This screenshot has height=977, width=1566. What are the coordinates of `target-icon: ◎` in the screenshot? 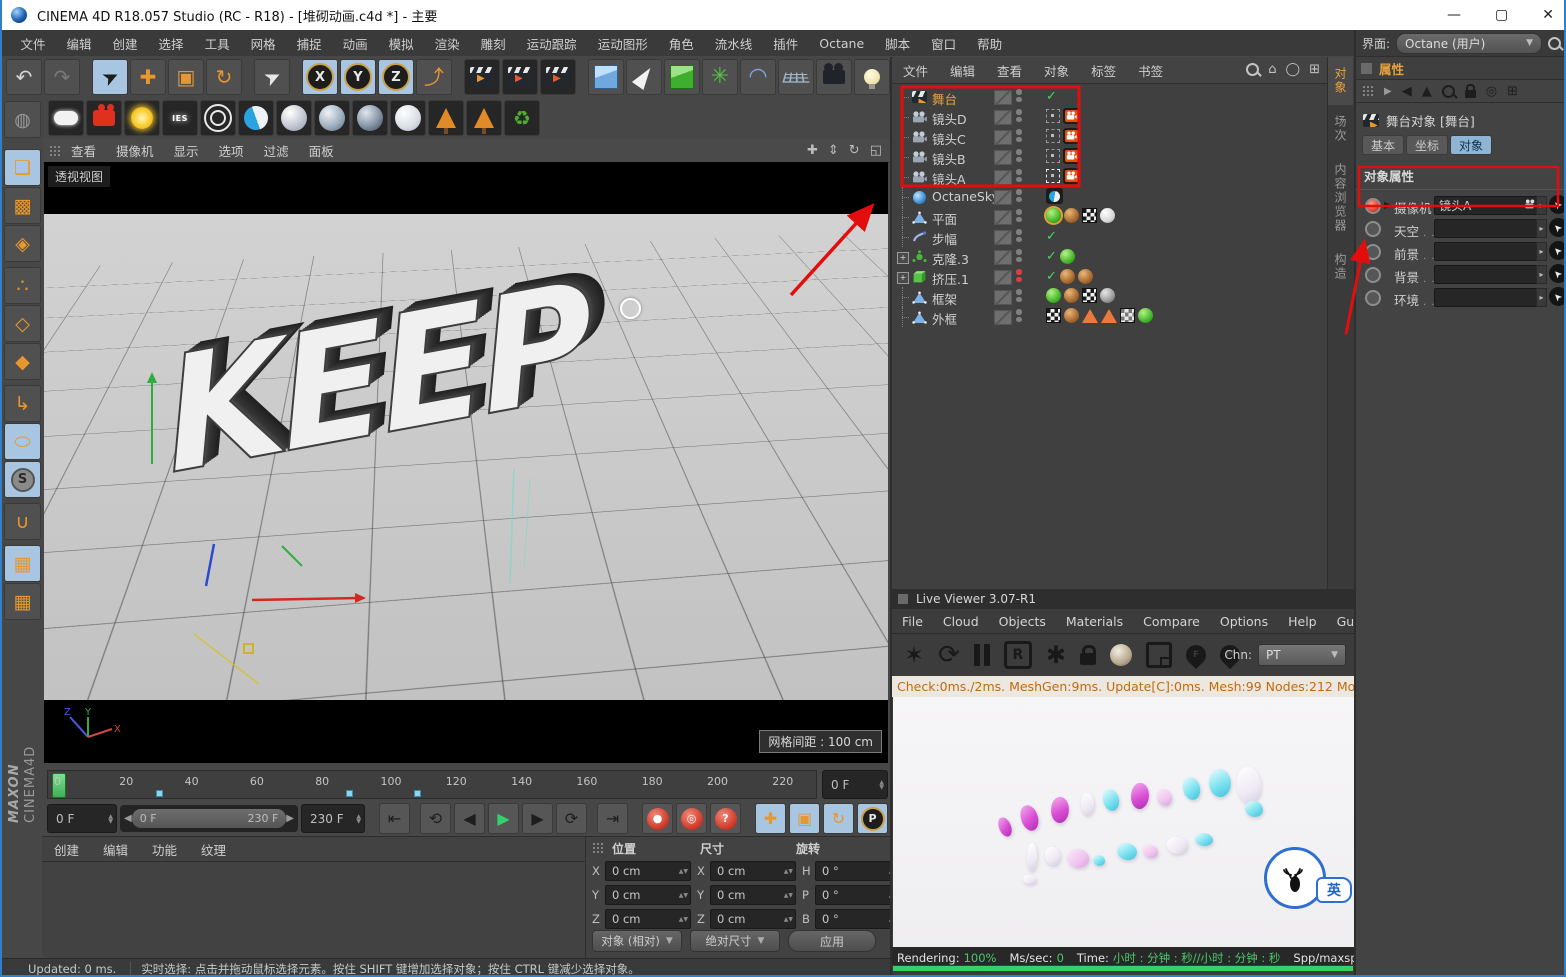 It's located at (1491, 91).